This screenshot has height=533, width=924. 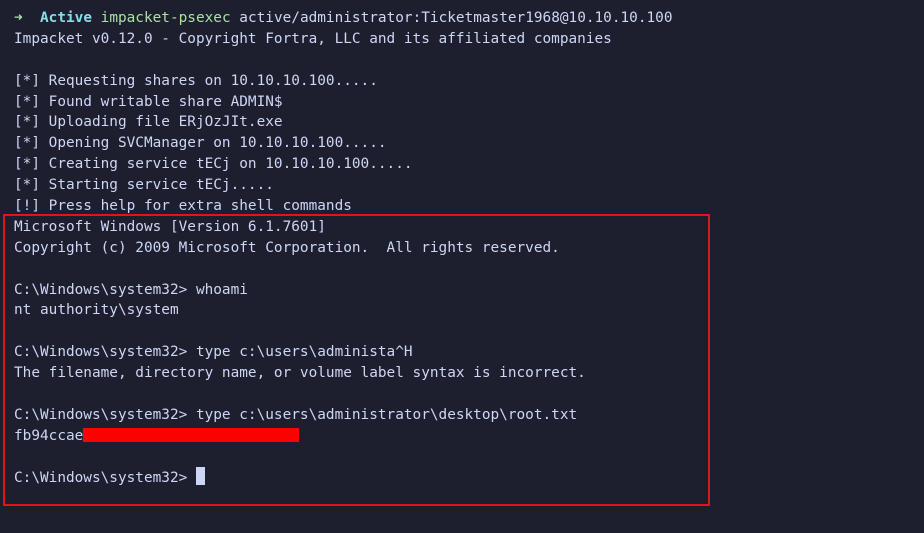 I want to click on active-prompt-line: C:\Windows\system32>, so click(x=469, y=478).